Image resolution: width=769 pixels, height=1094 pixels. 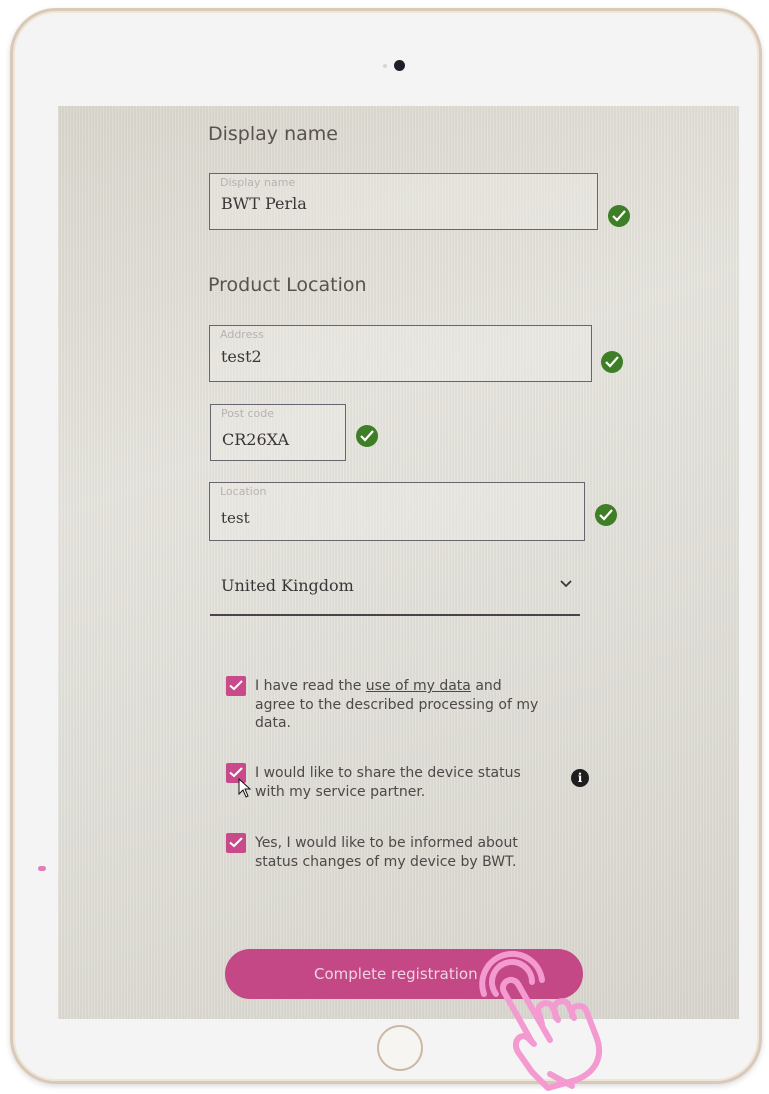 What do you see at coordinates (287, 585) in the screenshot?
I see `country-value: United Kingdom` at bounding box center [287, 585].